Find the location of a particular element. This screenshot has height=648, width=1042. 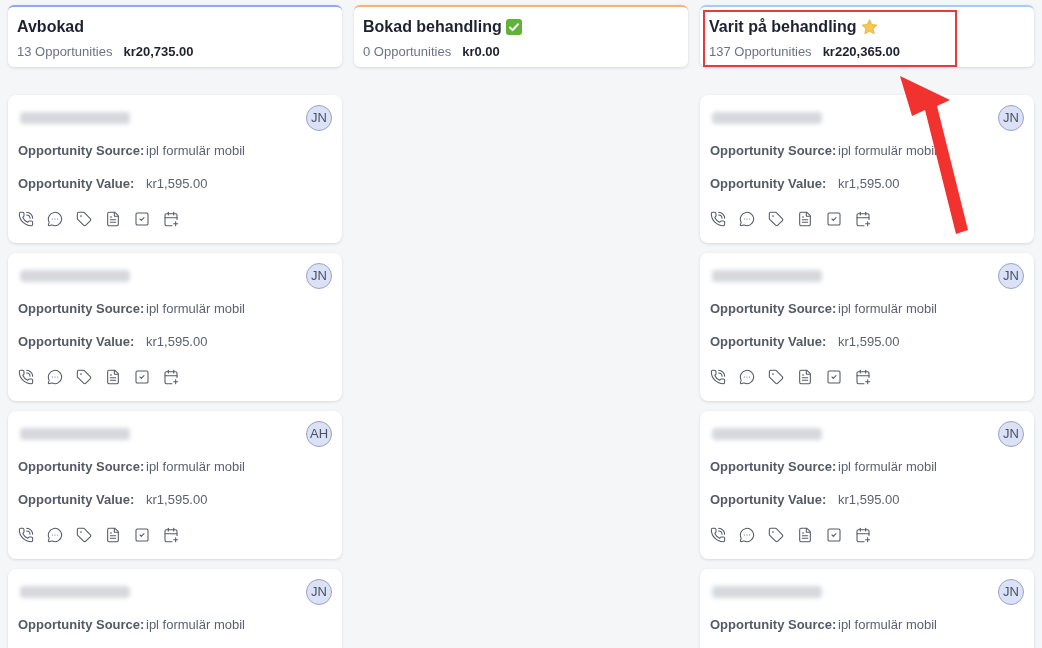

stage-title: Avbokad is located at coordinates (50, 27).